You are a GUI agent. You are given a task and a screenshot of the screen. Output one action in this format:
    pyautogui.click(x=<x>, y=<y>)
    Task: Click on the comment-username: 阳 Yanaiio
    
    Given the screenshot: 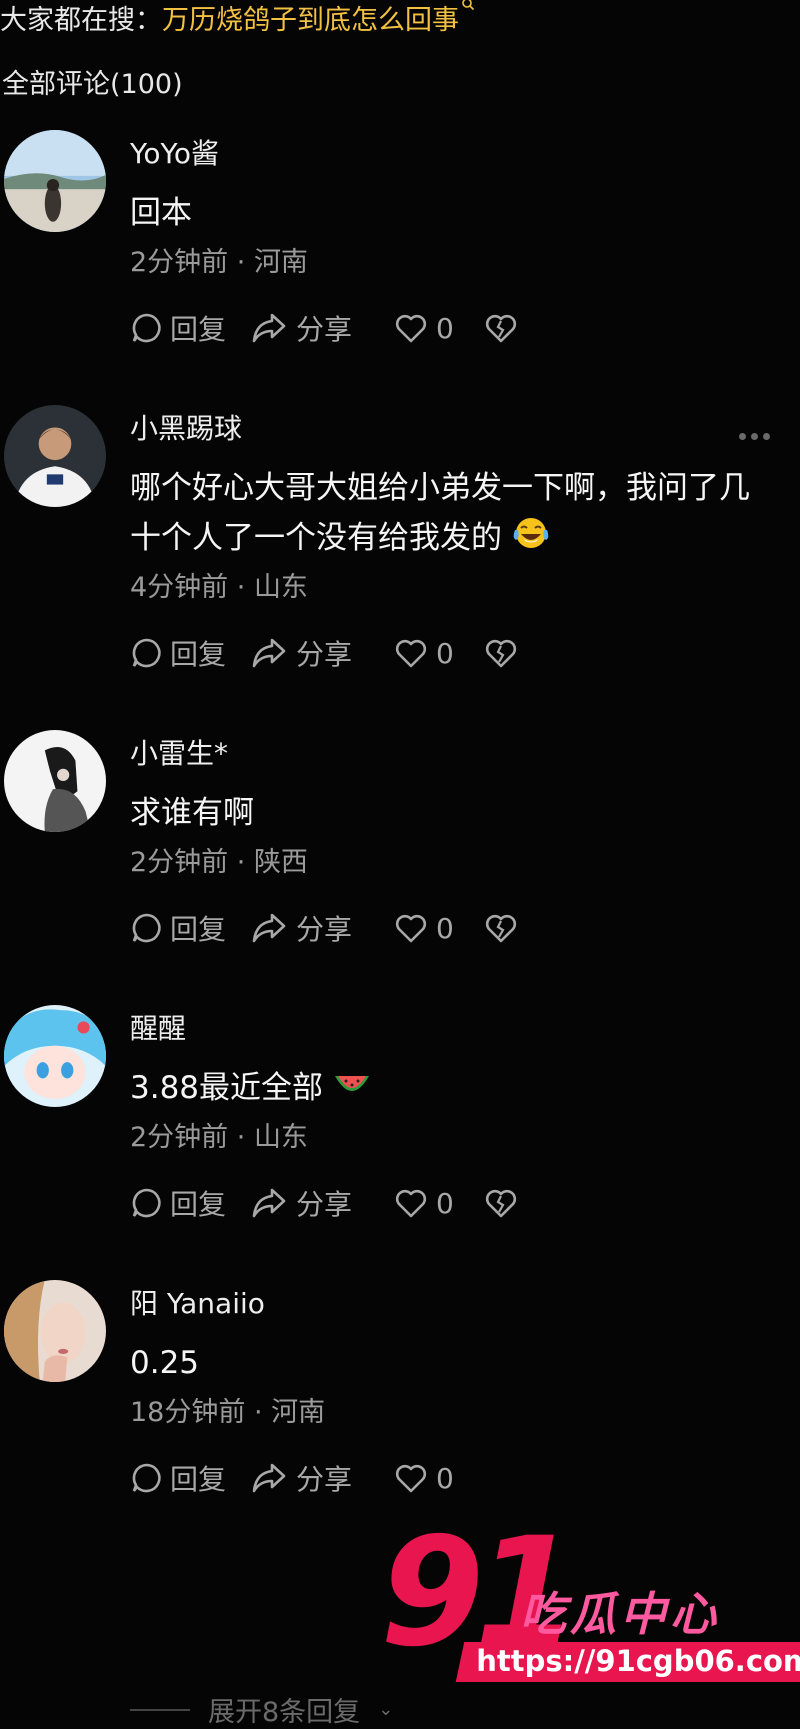 What is the action you would take?
    pyautogui.click(x=197, y=1302)
    